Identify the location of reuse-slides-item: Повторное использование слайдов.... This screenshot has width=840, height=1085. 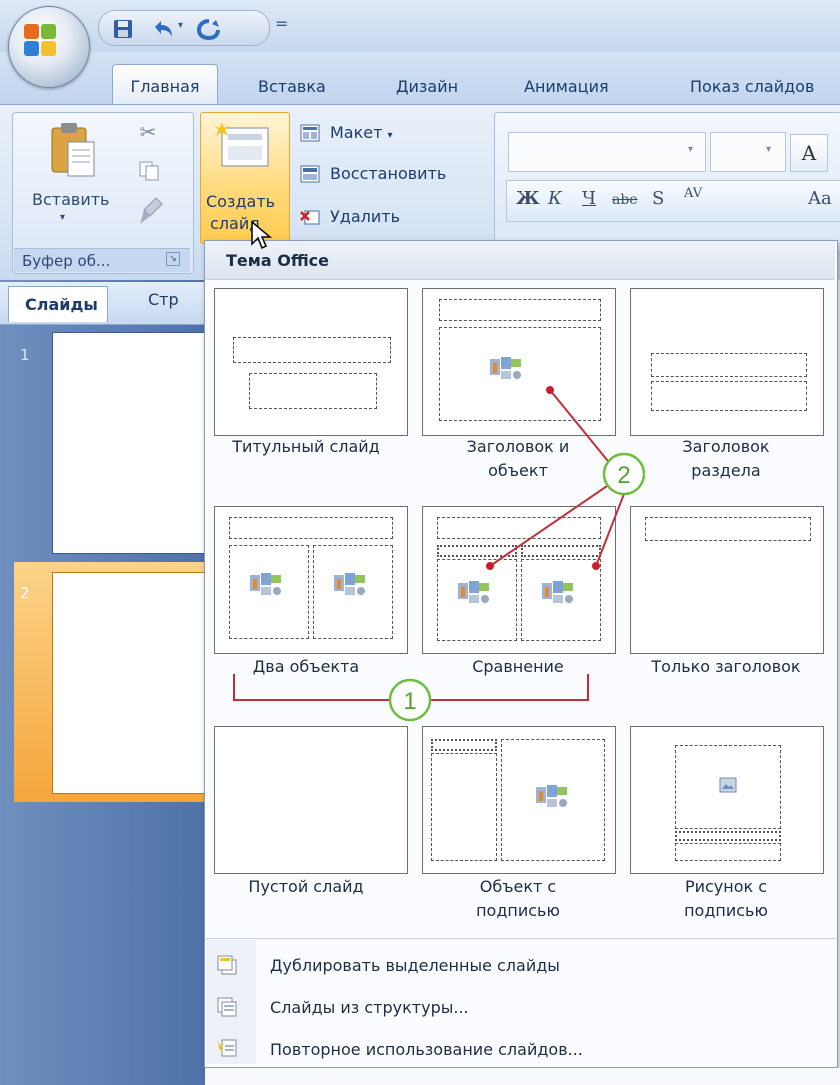
(426, 1049).